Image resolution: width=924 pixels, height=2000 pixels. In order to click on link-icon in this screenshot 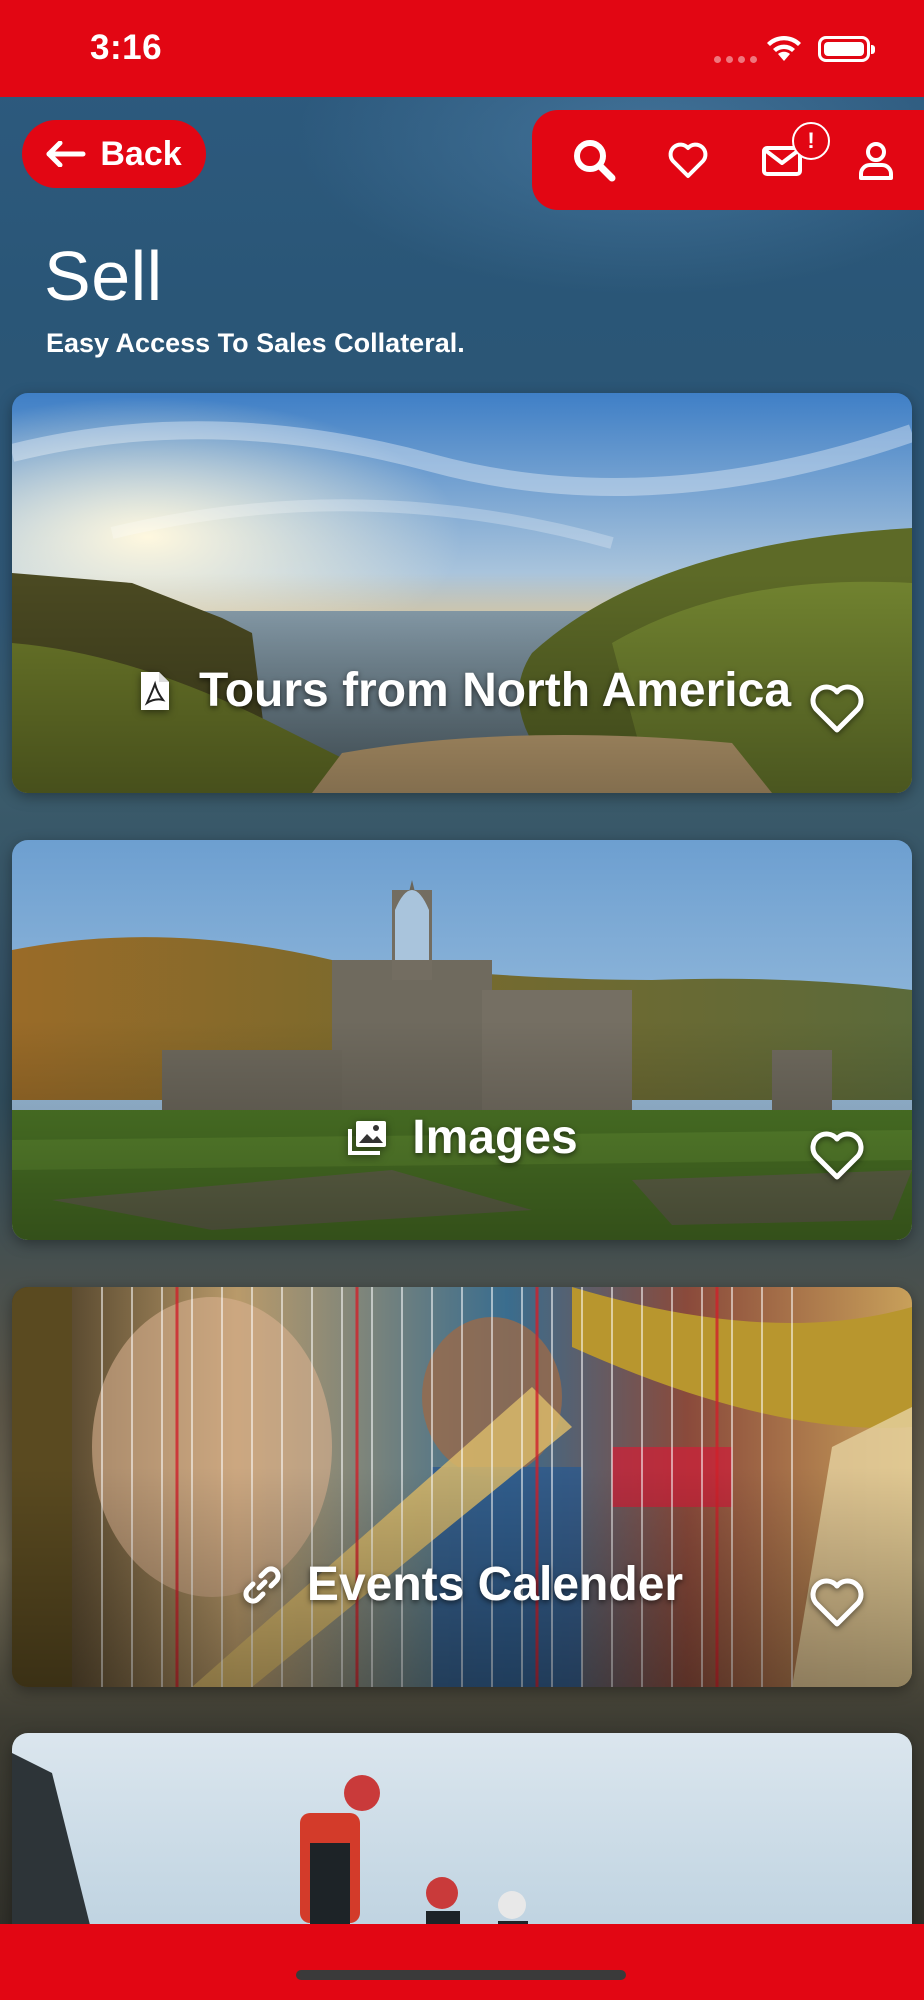, I will do `click(262, 1584)`.